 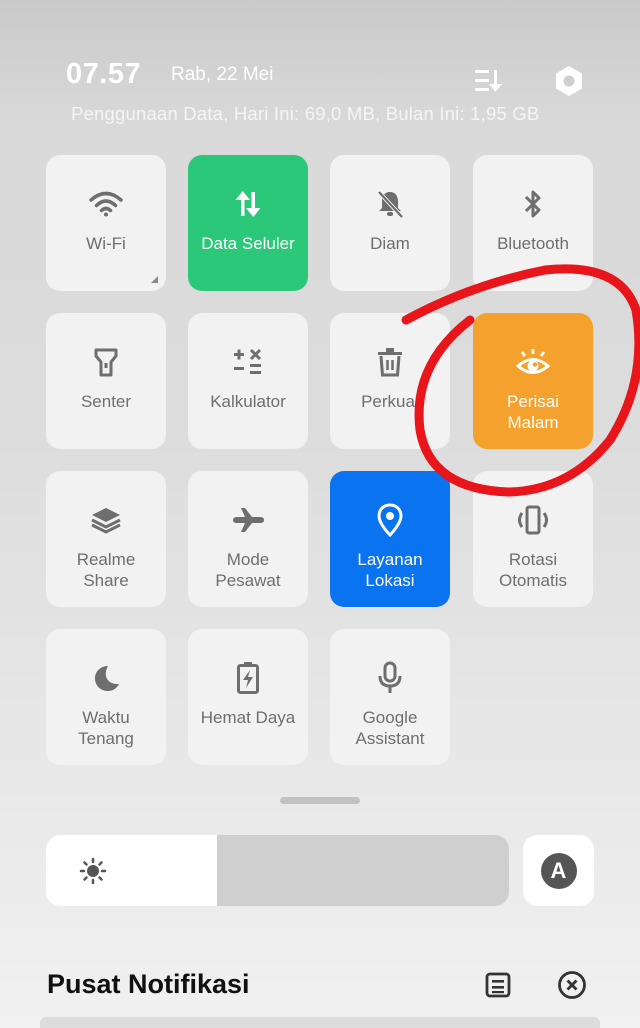 What do you see at coordinates (106, 401) in the screenshot?
I see `tile-label: Senter` at bounding box center [106, 401].